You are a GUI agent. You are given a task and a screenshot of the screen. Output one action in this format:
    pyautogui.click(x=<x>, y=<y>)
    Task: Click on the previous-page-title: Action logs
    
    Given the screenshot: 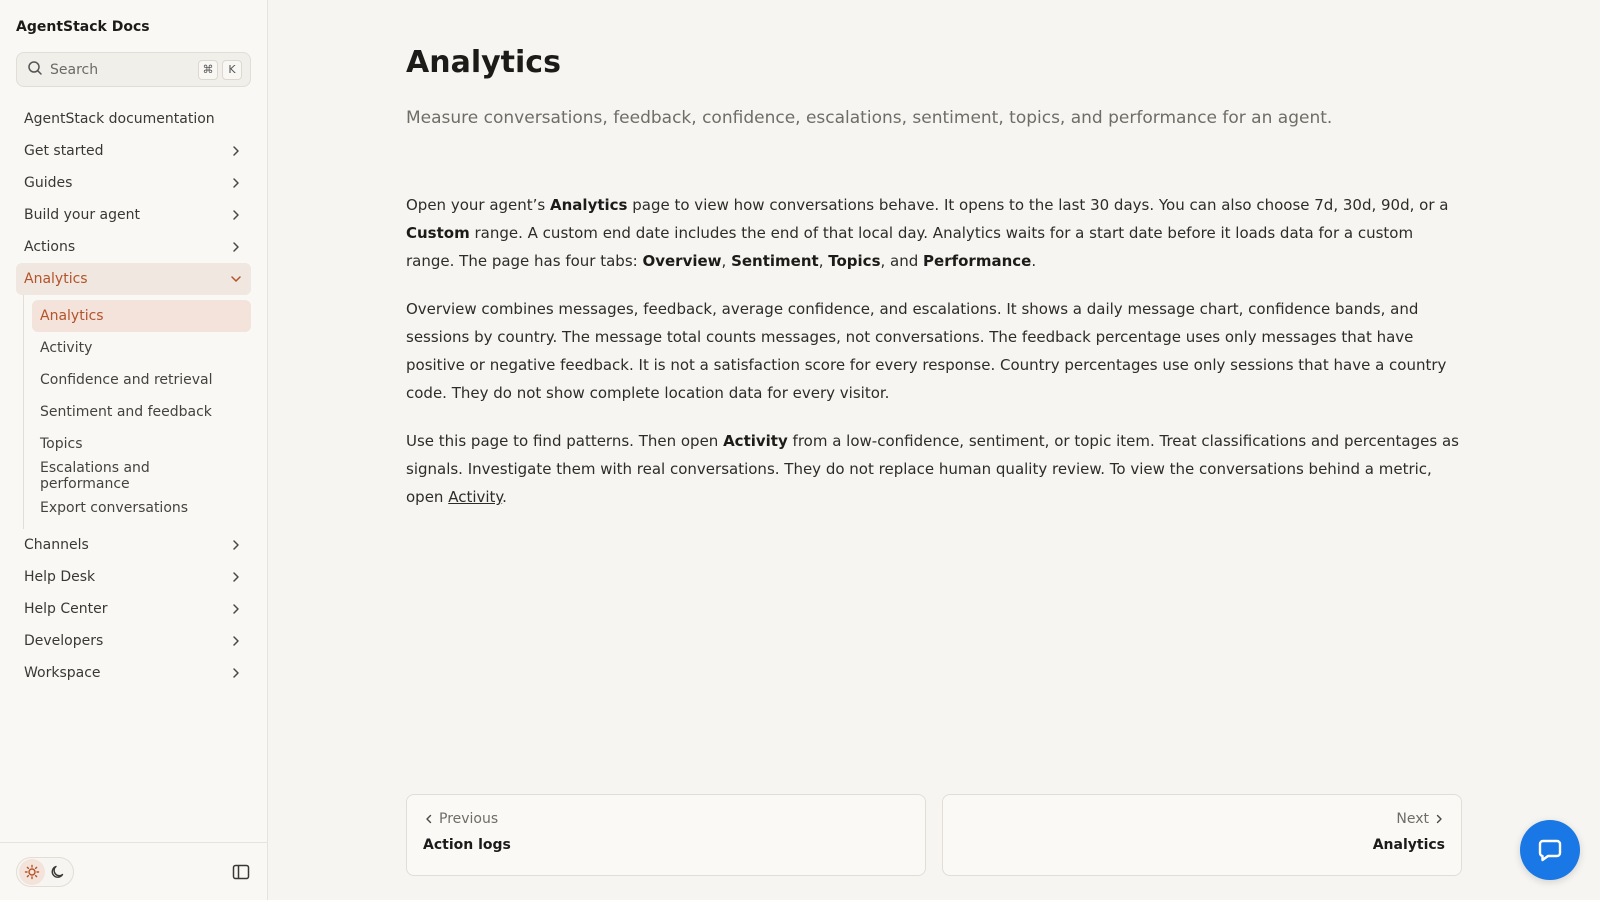 What is the action you would take?
    pyautogui.click(x=467, y=845)
    